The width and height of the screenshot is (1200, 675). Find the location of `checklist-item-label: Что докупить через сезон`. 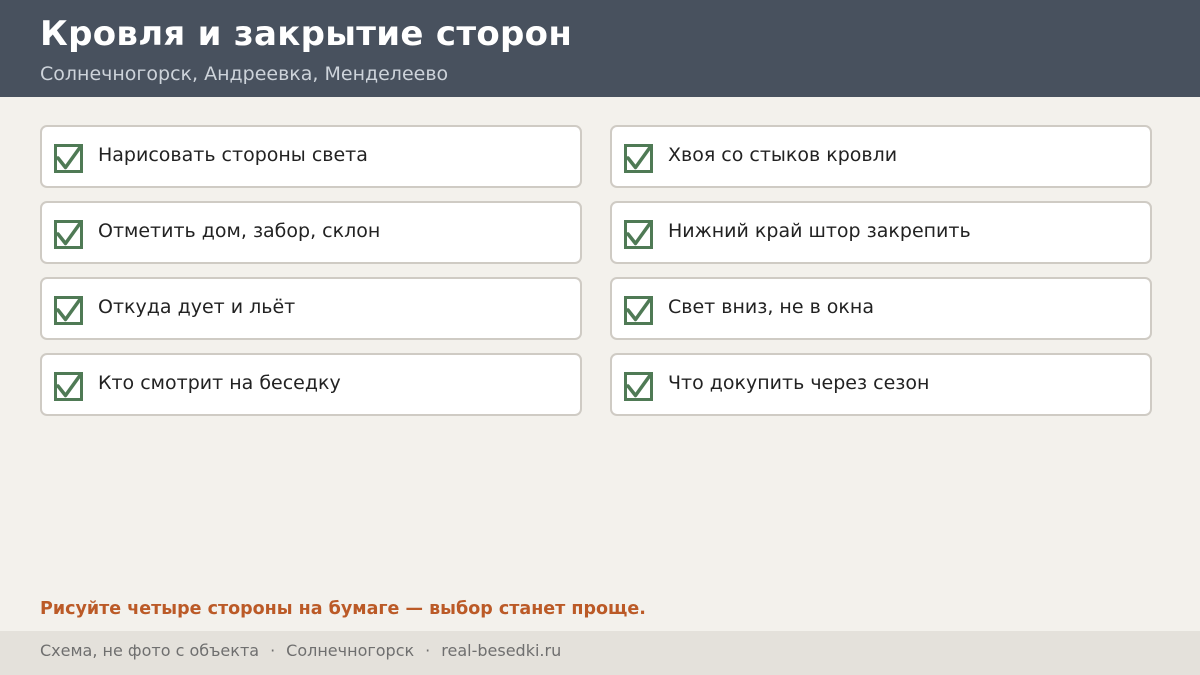

checklist-item-label: Что докупить через сезон is located at coordinates (799, 383).